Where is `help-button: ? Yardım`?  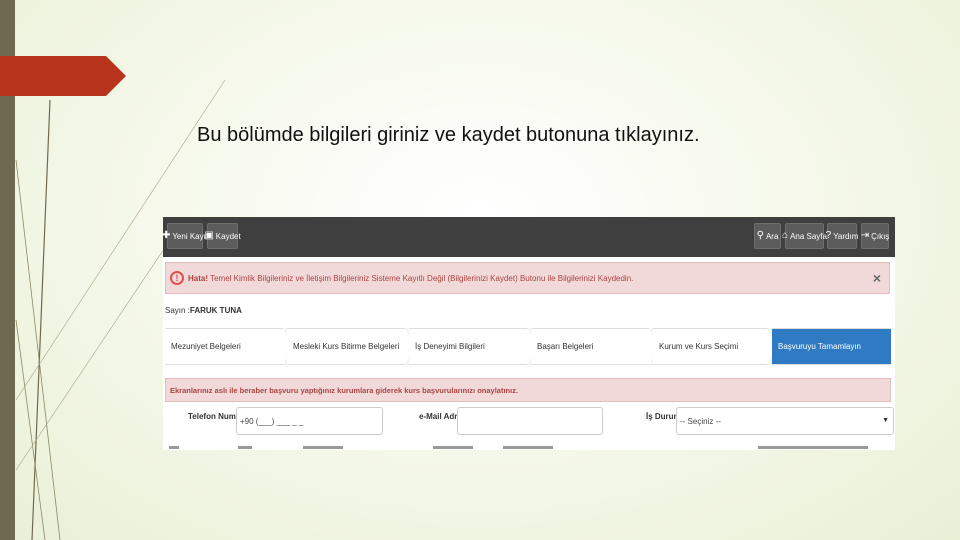
help-button: ? Yardım is located at coordinates (842, 236).